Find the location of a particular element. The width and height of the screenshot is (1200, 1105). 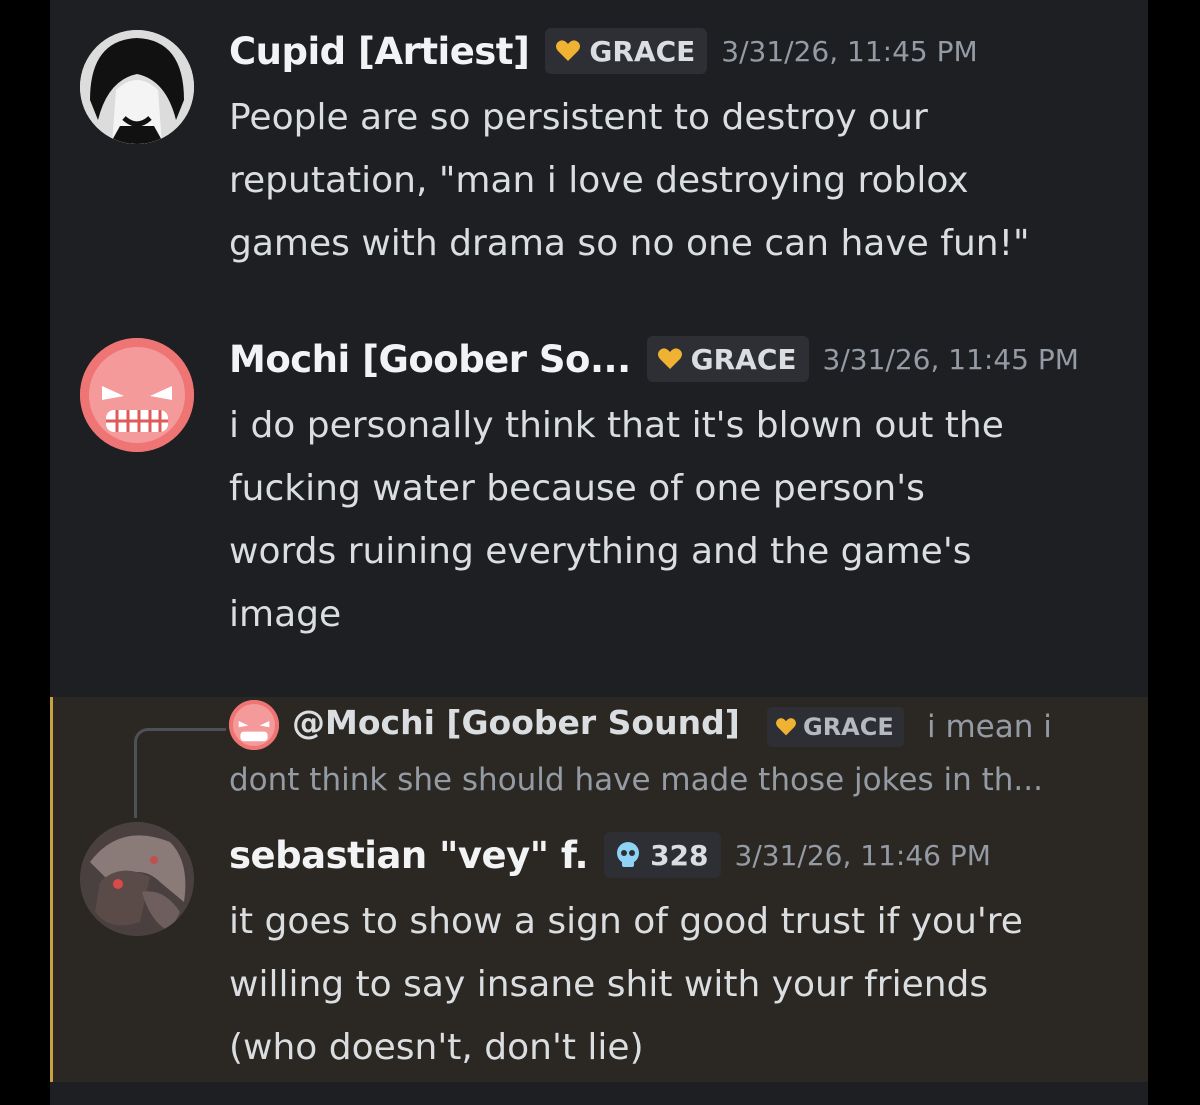

reply-username: @Mochi [Goober Sound] is located at coordinates (516, 722).